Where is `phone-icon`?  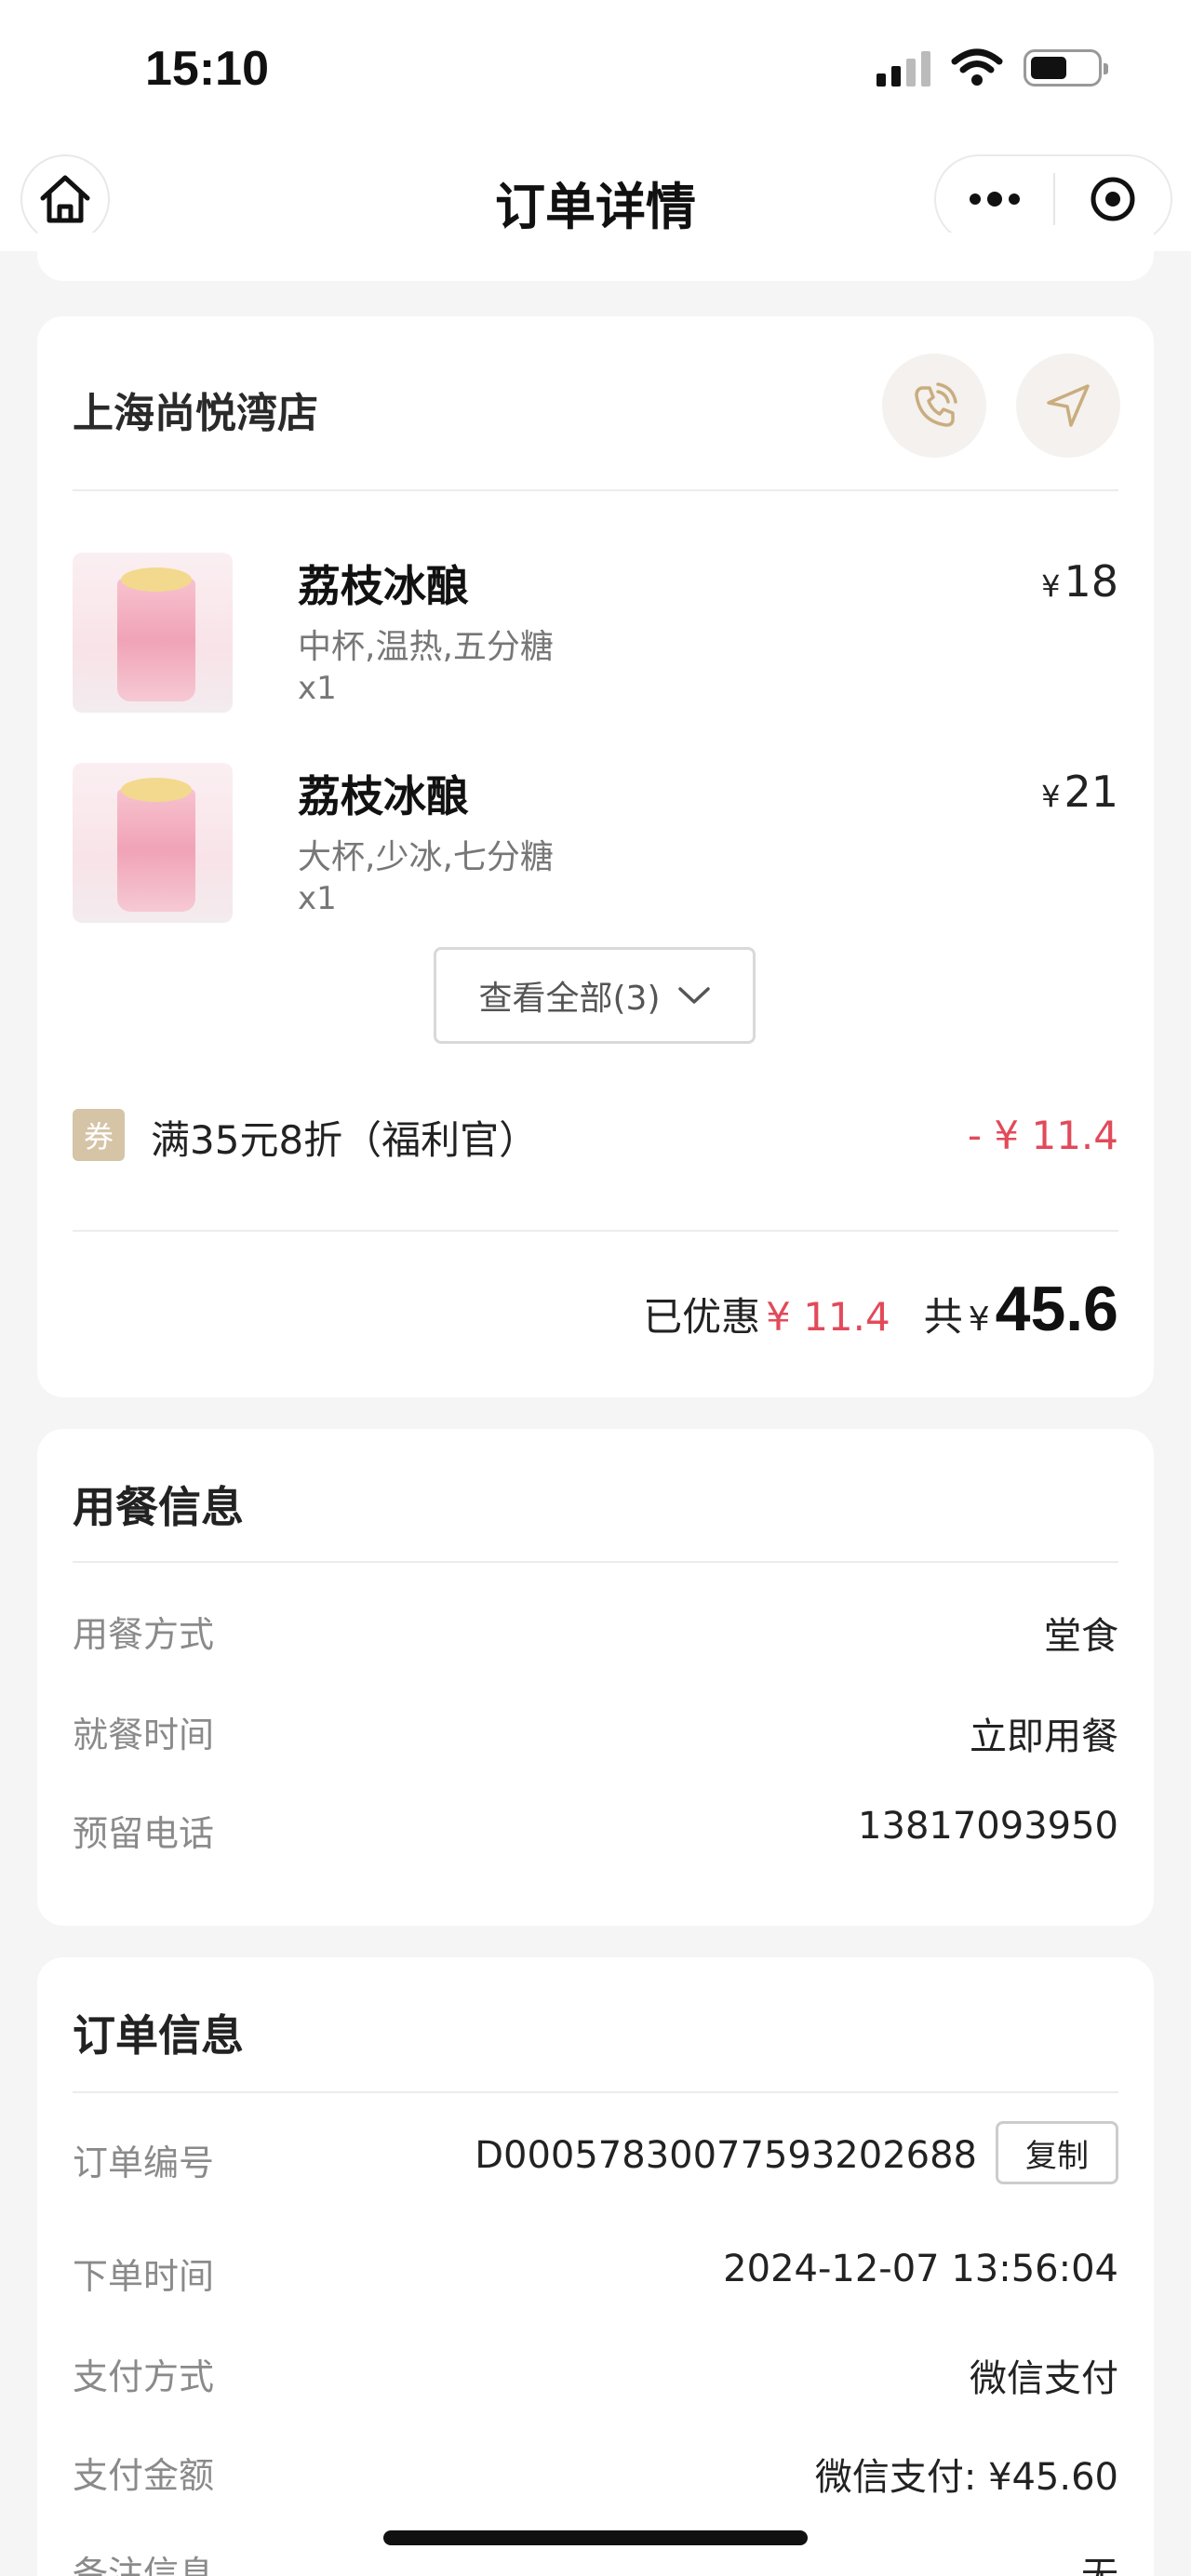
phone-icon is located at coordinates (936, 404).